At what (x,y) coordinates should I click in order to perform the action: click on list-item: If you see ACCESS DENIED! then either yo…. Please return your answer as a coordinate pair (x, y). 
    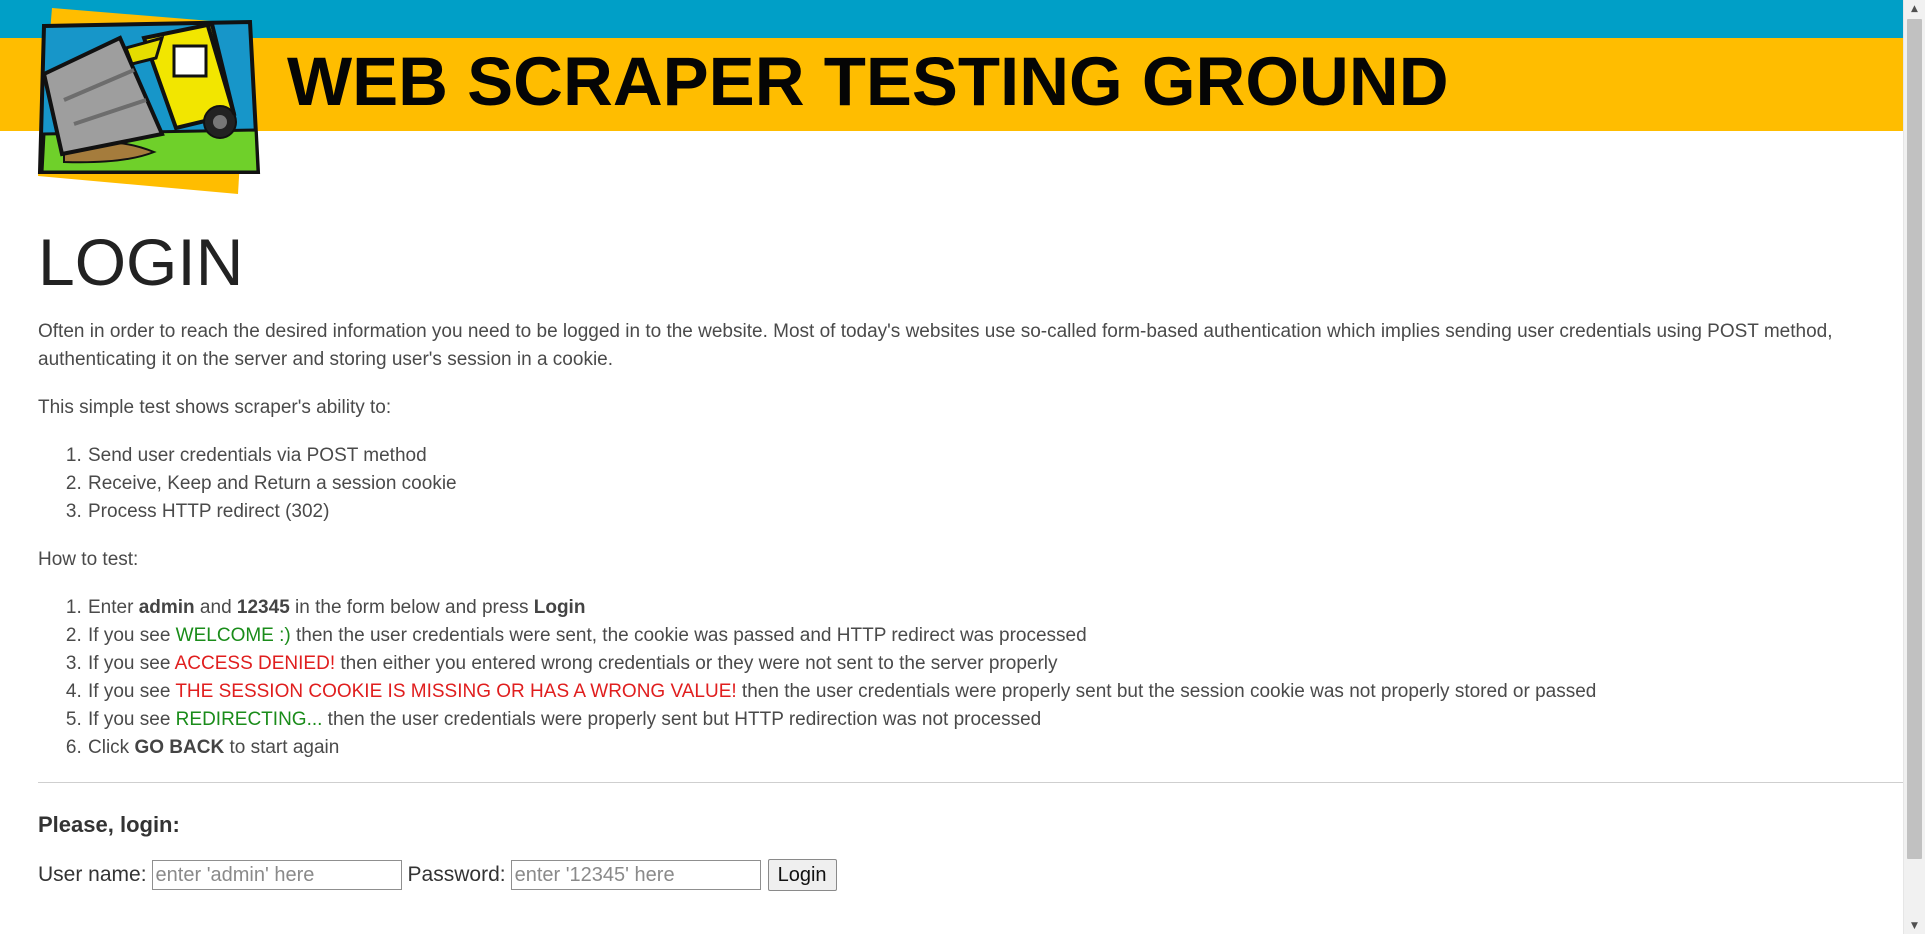
    Looking at the image, I should click on (995, 664).